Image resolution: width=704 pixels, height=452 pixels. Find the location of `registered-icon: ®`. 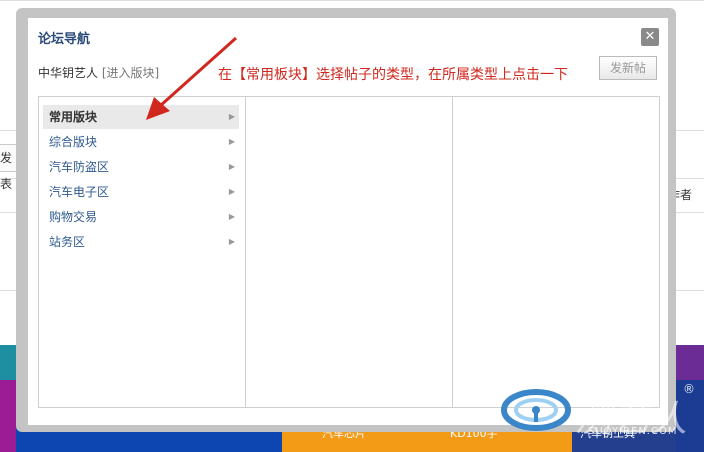

registered-icon: ® is located at coordinates (689, 389).